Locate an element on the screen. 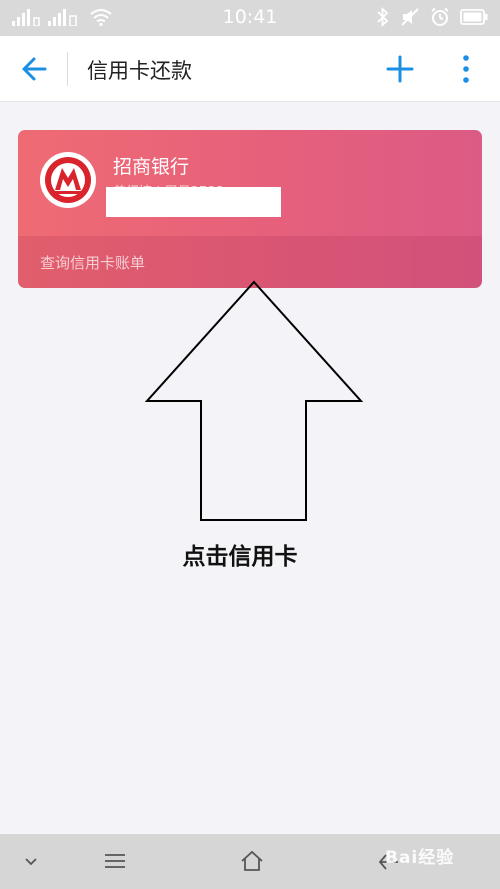 The height and width of the screenshot is (889, 500). privacy-mask is located at coordinates (193, 202).